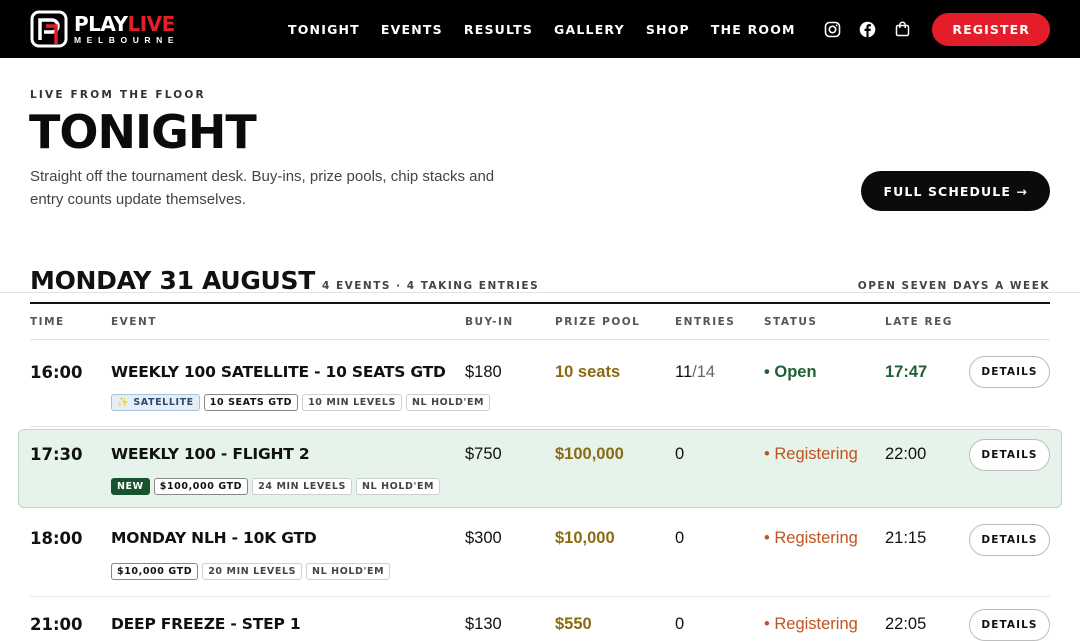 This screenshot has height=641, width=1080. What do you see at coordinates (489, 322) in the screenshot?
I see `col-buyin: BUY-IN` at bounding box center [489, 322].